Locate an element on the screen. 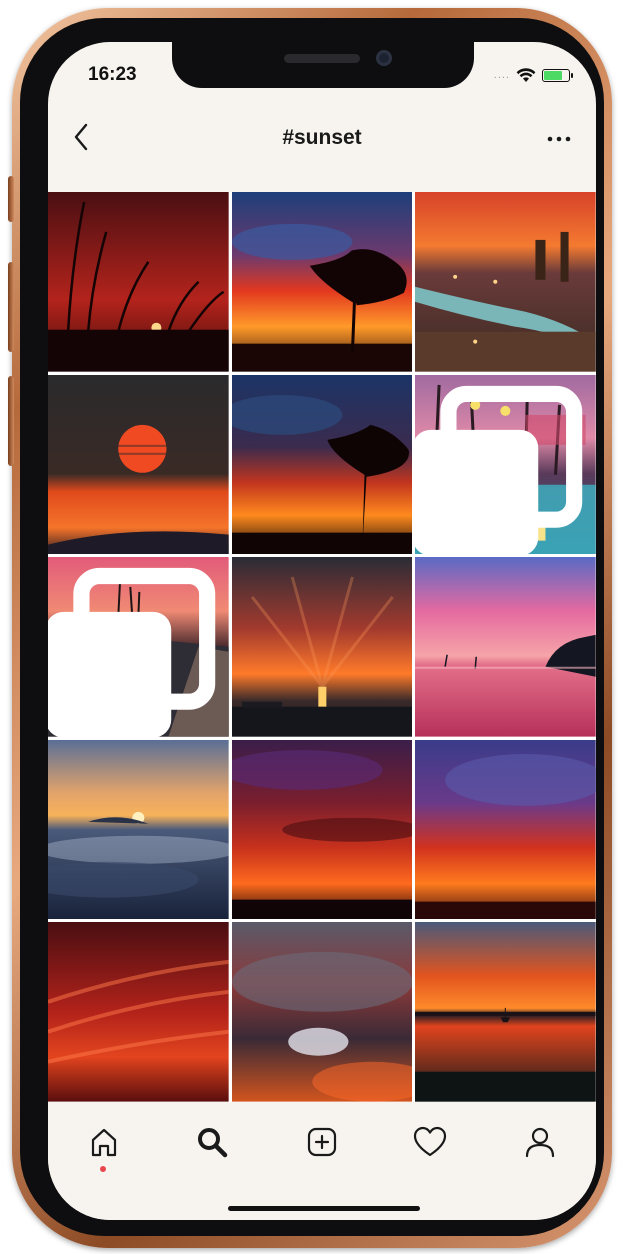 The width and height of the screenshot is (624, 1254). profile-icon is located at coordinates (540, 1142).